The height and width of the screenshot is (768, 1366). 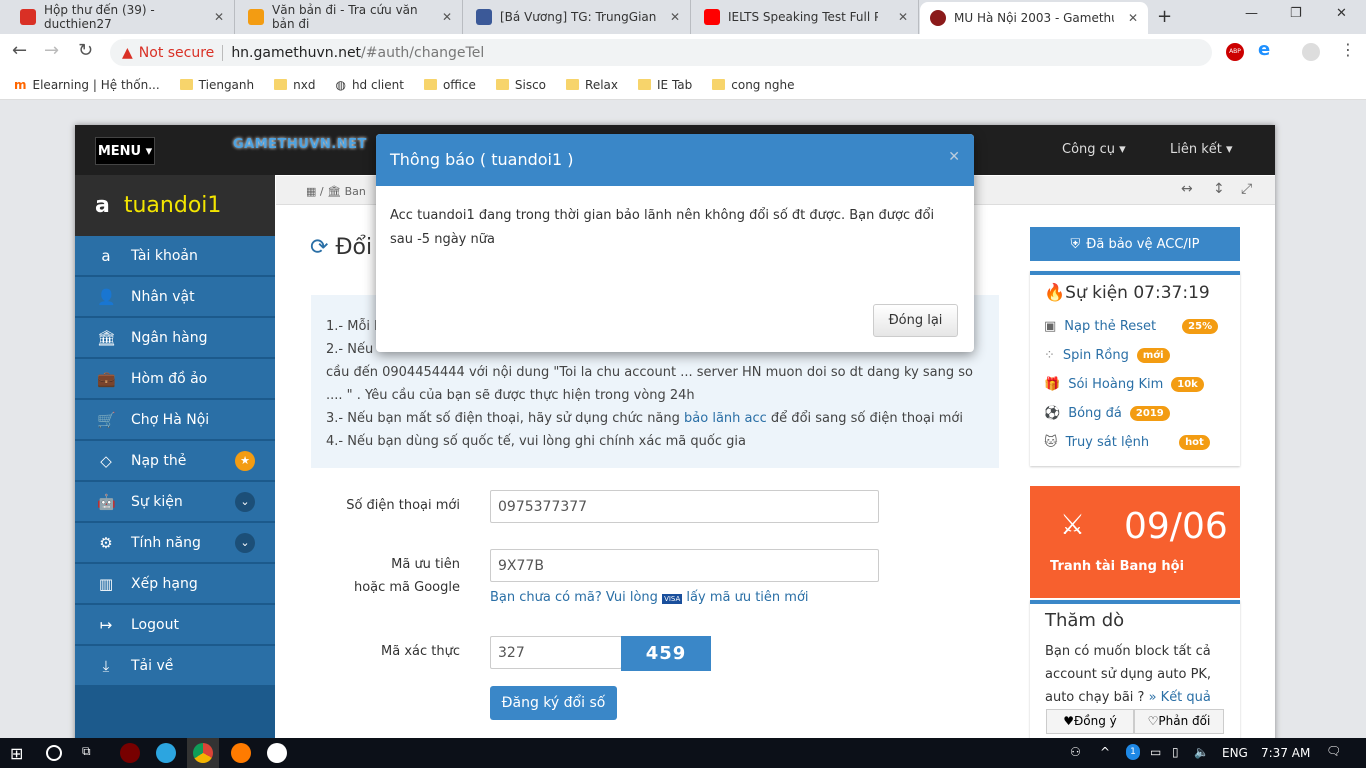 What do you see at coordinates (86, 751) in the screenshot?
I see `task-view-icon: ⧉` at bounding box center [86, 751].